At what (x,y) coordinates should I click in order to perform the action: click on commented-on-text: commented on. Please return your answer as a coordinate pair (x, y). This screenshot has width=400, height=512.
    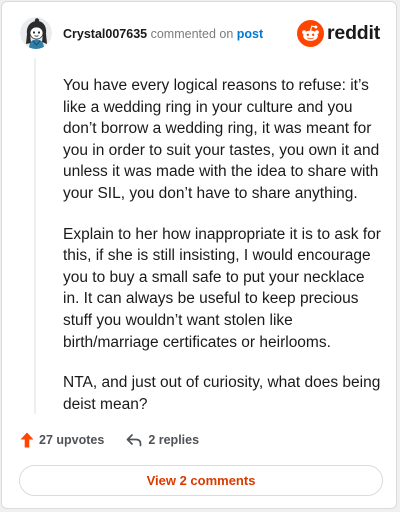
    Looking at the image, I should click on (192, 34).